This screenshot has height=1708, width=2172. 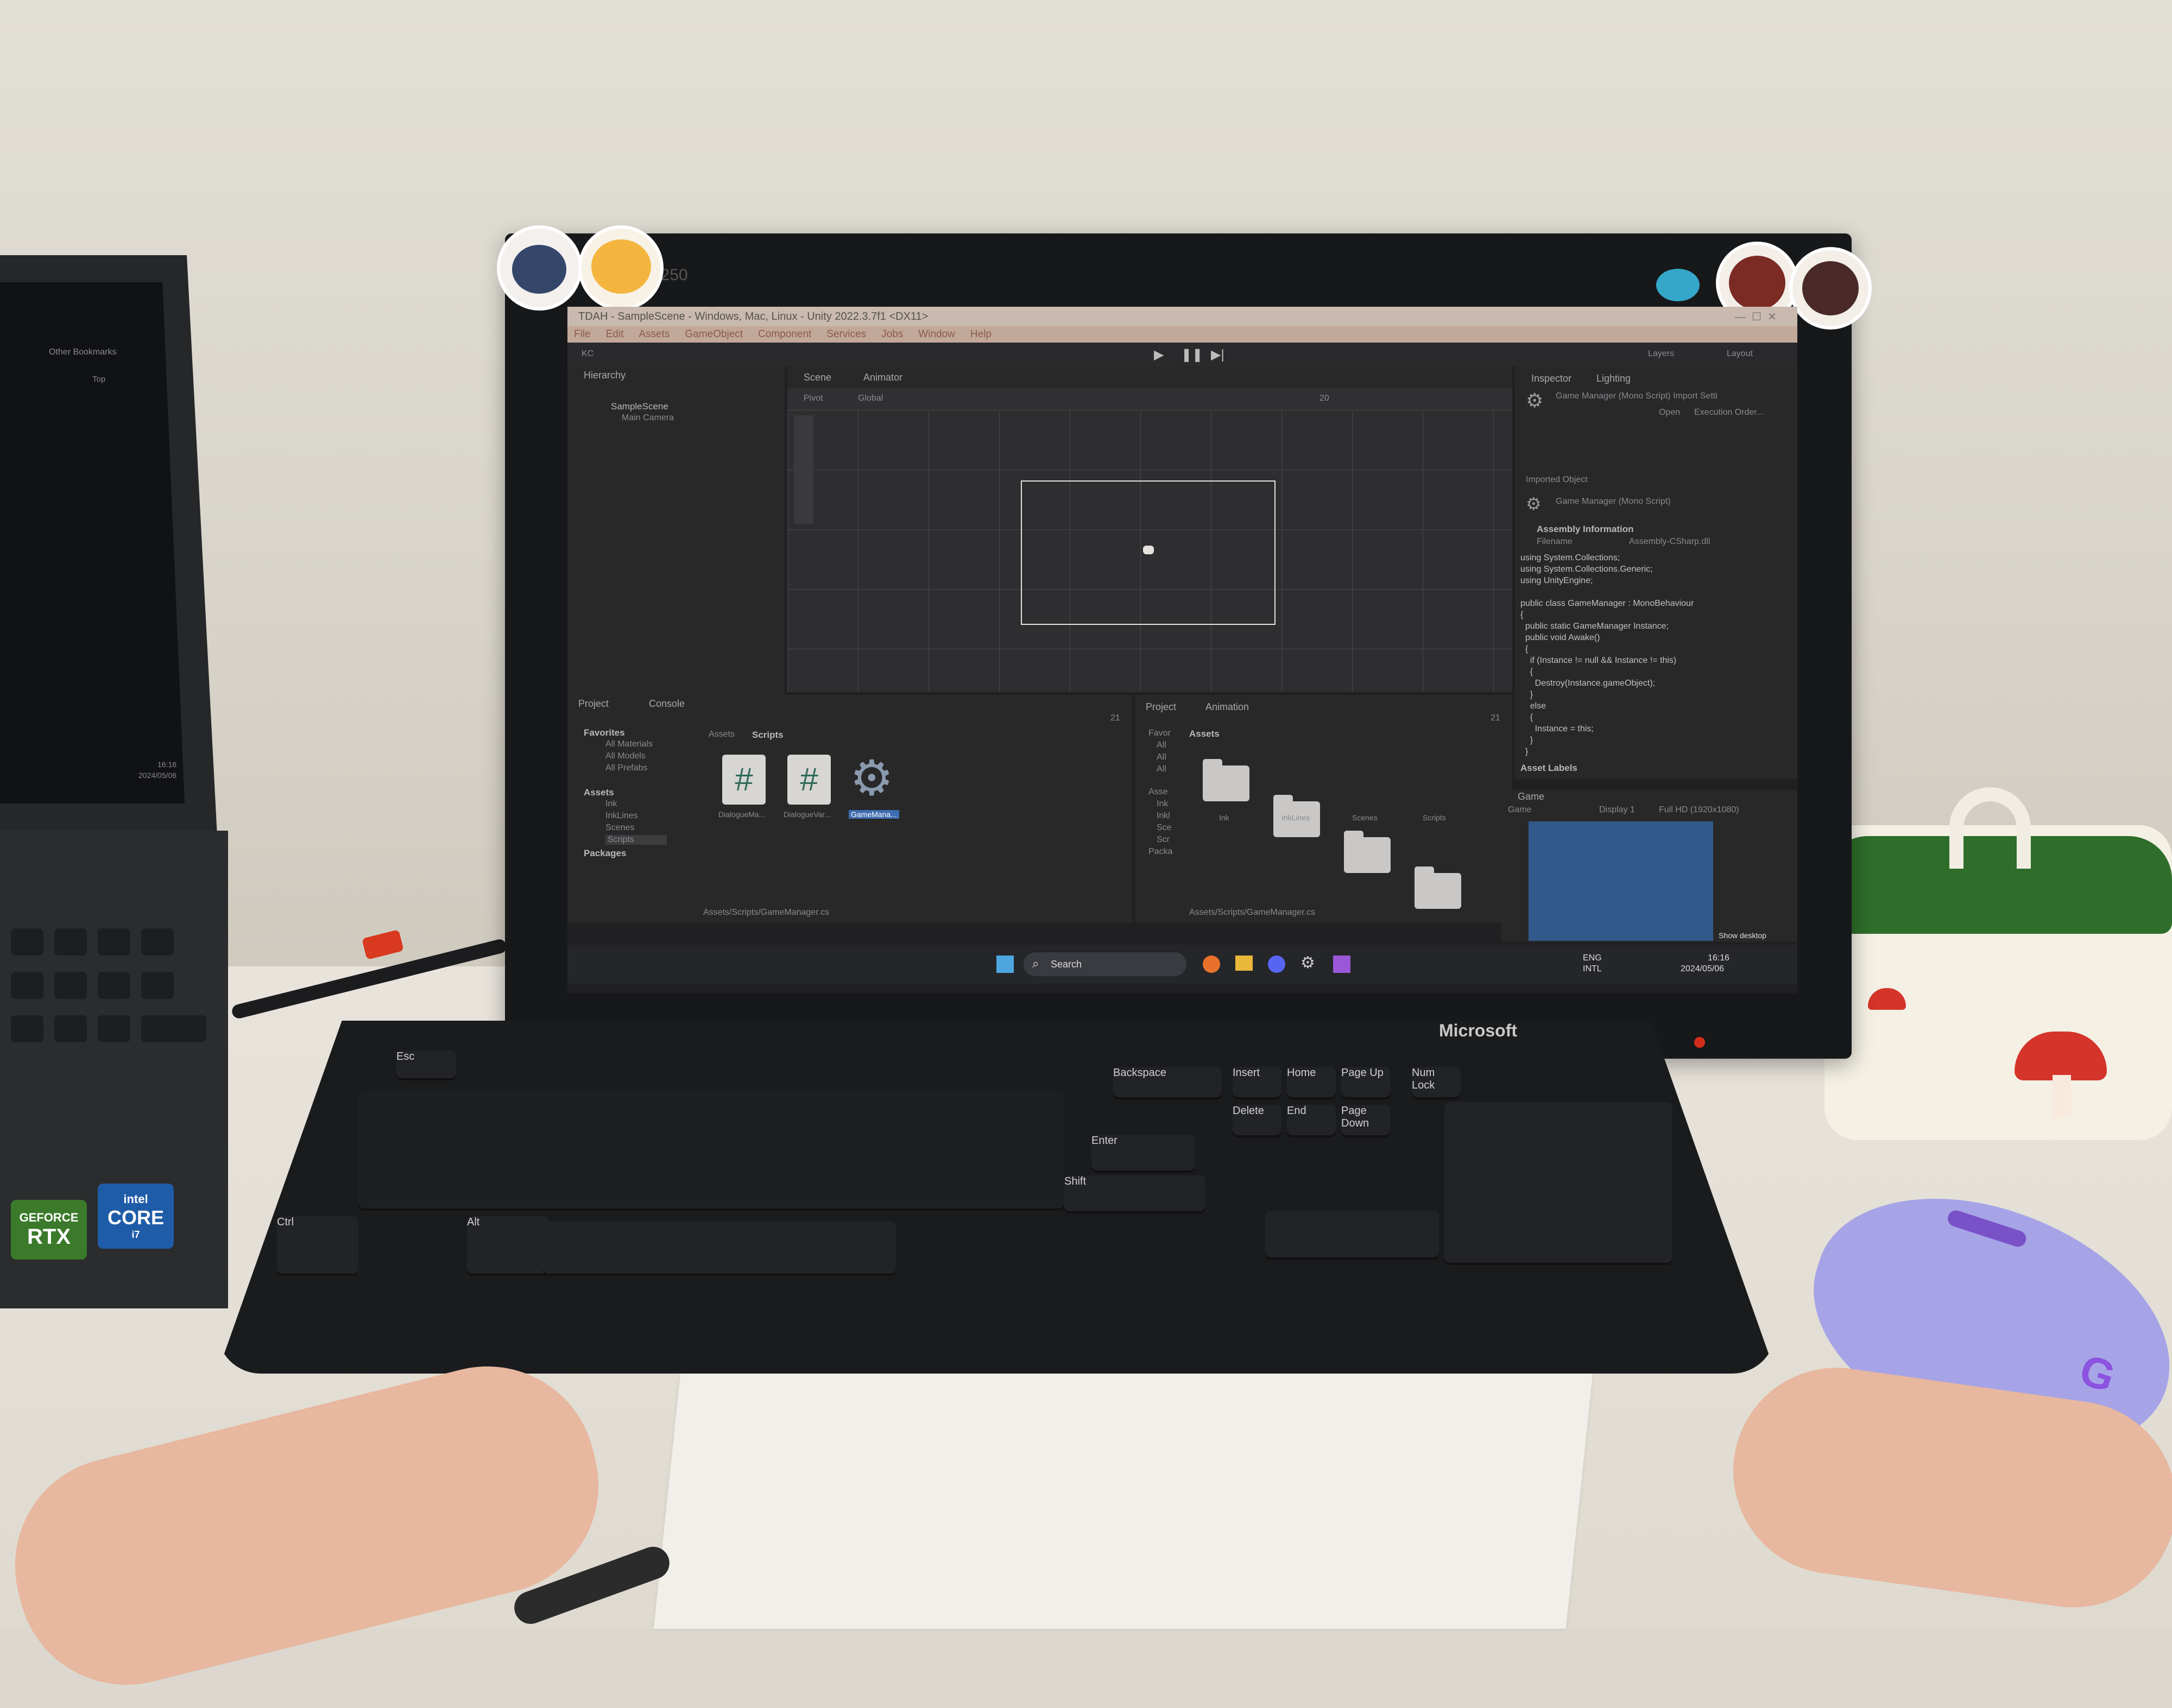 I want to click on start-icon, so click(x=1005, y=964).